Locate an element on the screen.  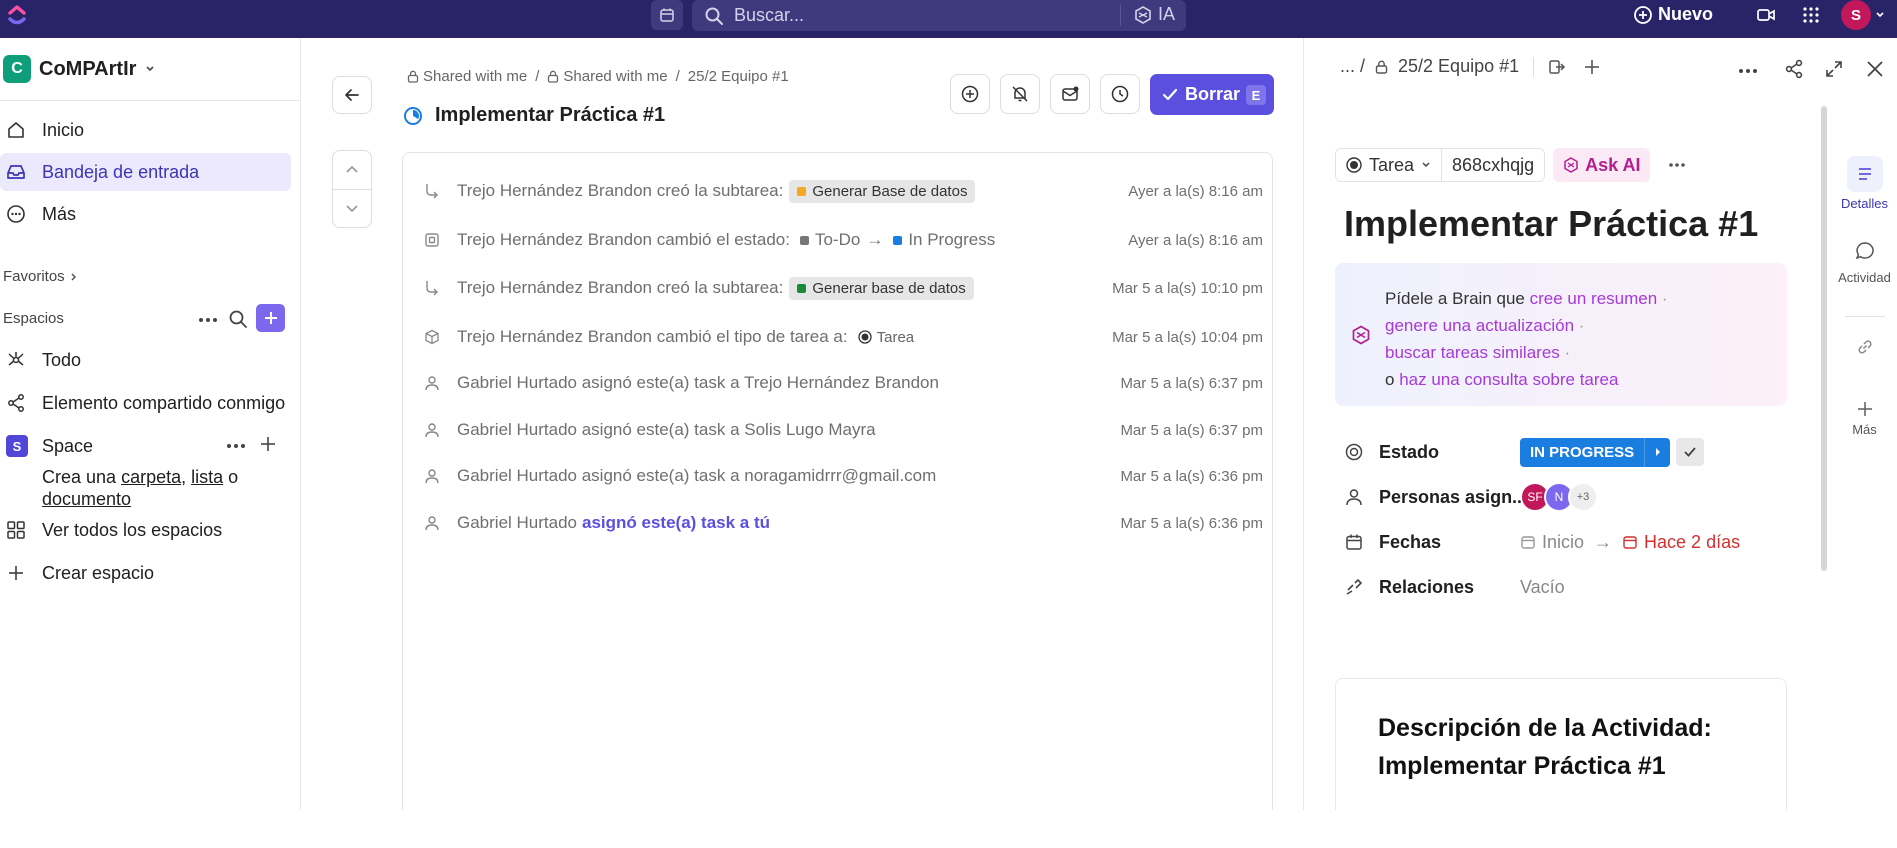
tab-detalles: Detalles is located at coordinates (1864, 183).